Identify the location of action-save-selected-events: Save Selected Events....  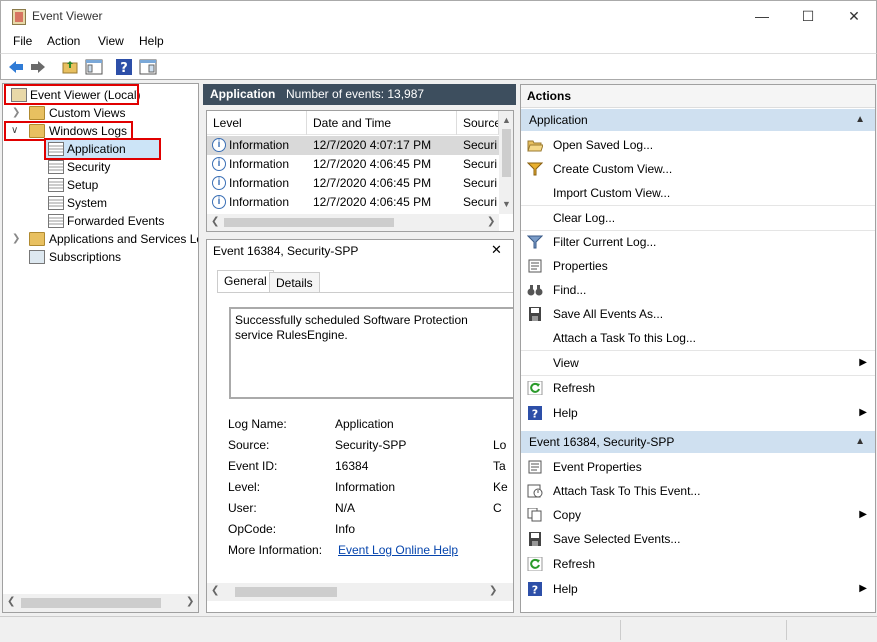
(698, 539).